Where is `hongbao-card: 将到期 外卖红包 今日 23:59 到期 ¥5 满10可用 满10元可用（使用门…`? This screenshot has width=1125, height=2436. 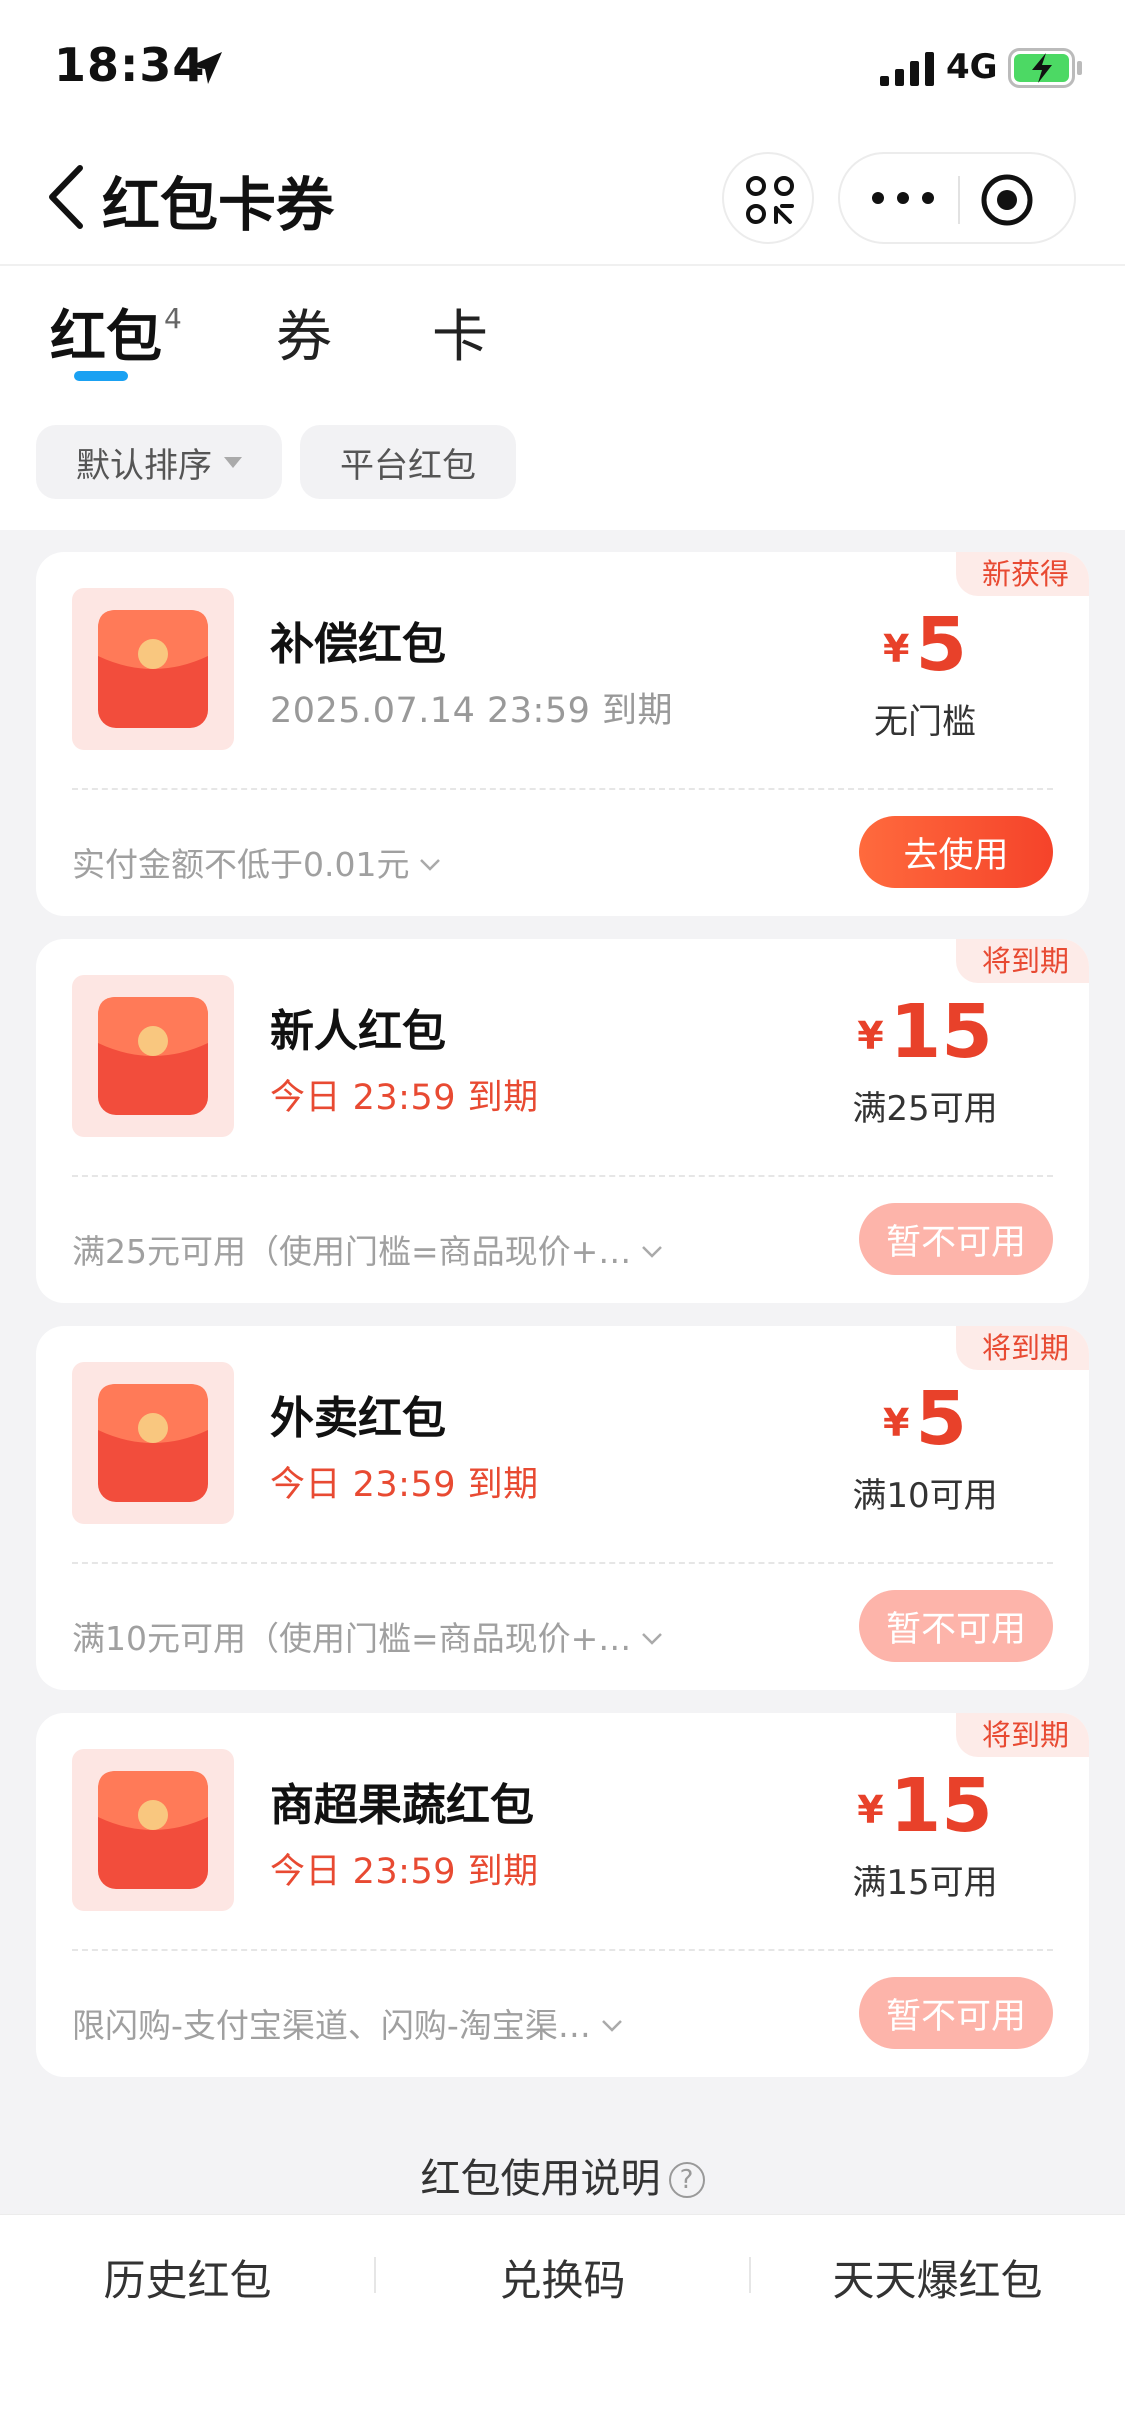 hongbao-card: 将到期 外卖红包 今日 23:59 到期 ¥5 满10可用 满10元可用（使用门… is located at coordinates (562, 1508).